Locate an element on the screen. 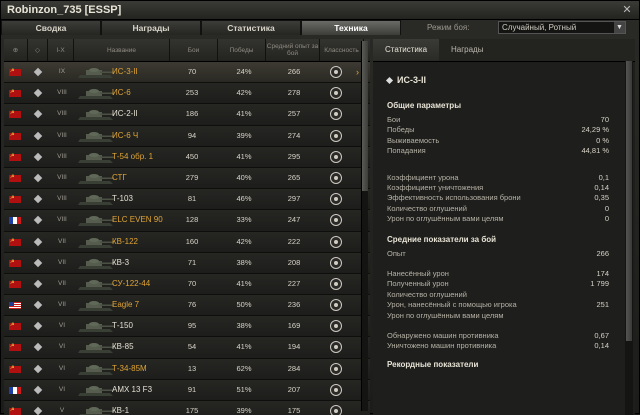 The height and width of the screenshot is (415, 640). table-row: VIII ИС-6 Ч 94 39% 274 is located at coordinates (187, 136).